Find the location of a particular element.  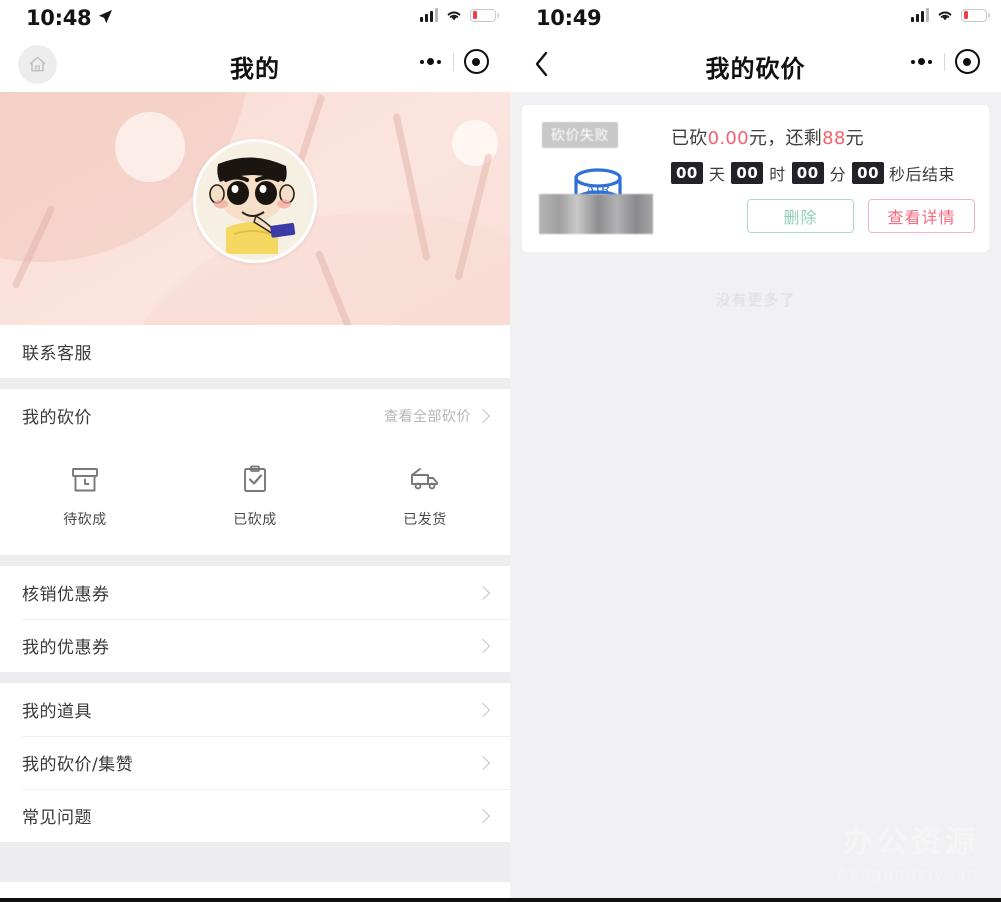

profile-banner is located at coordinates (255, 208).